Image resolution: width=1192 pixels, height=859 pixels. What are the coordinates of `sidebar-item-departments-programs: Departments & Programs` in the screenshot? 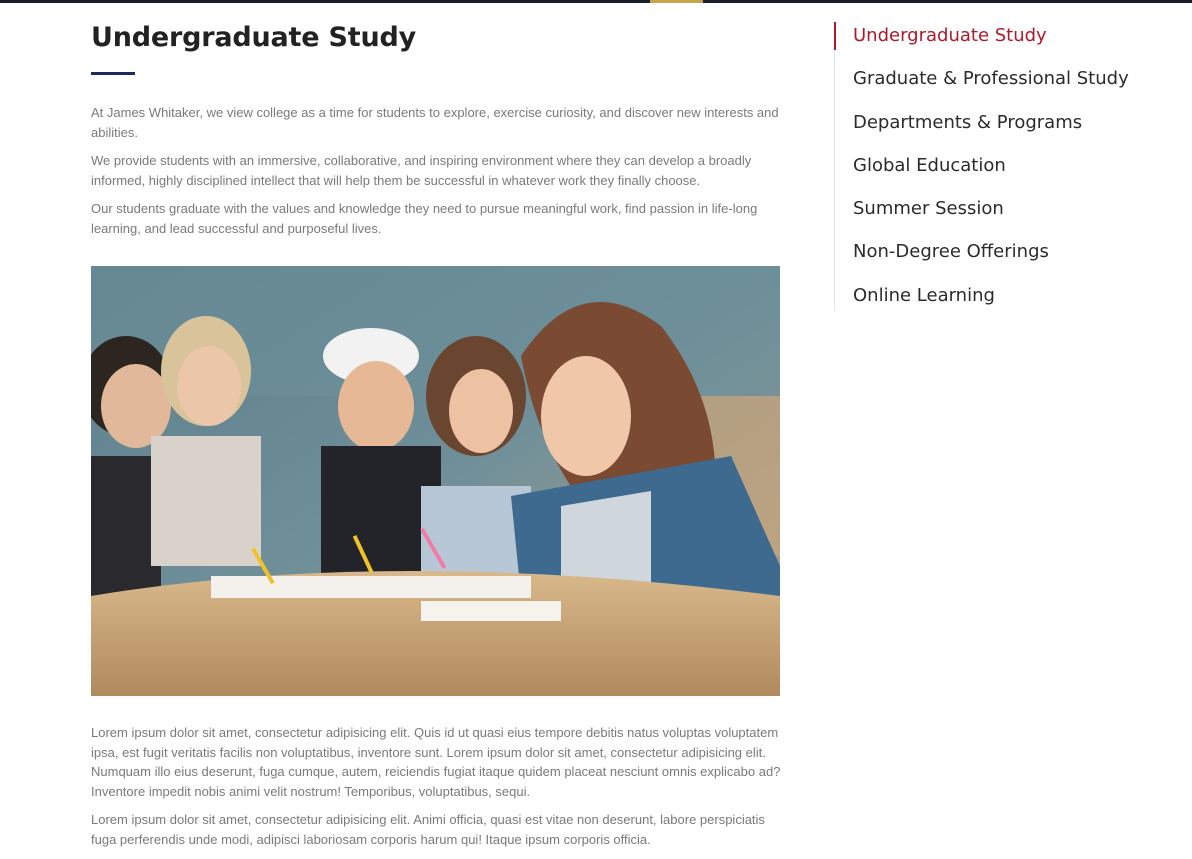 It's located at (995, 130).